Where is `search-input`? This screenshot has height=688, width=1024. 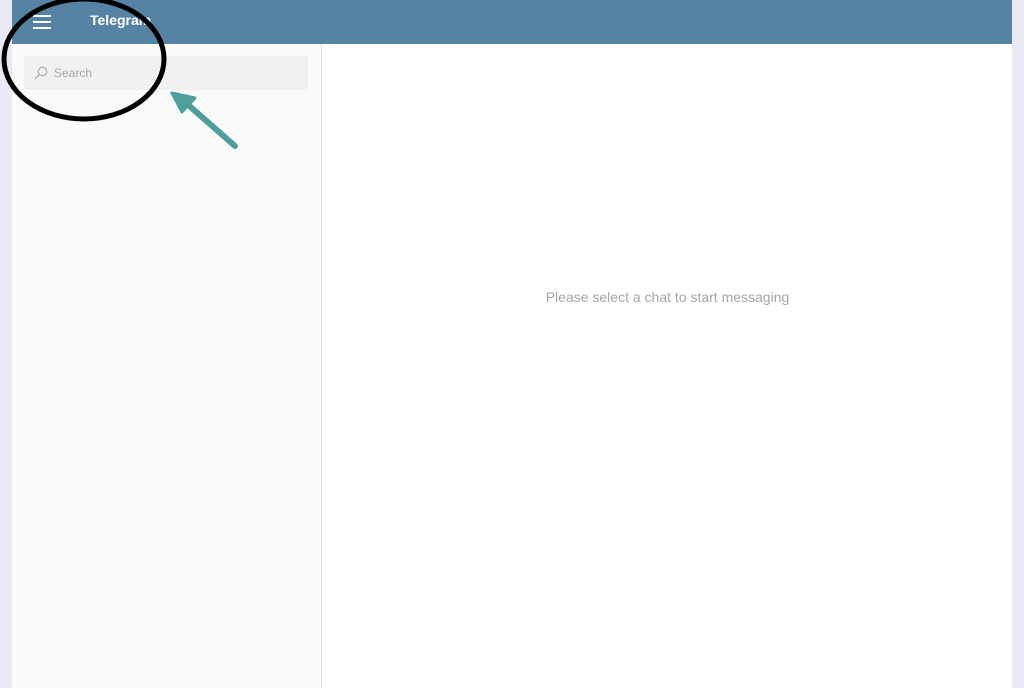
search-input is located at coordinates (179, 73).